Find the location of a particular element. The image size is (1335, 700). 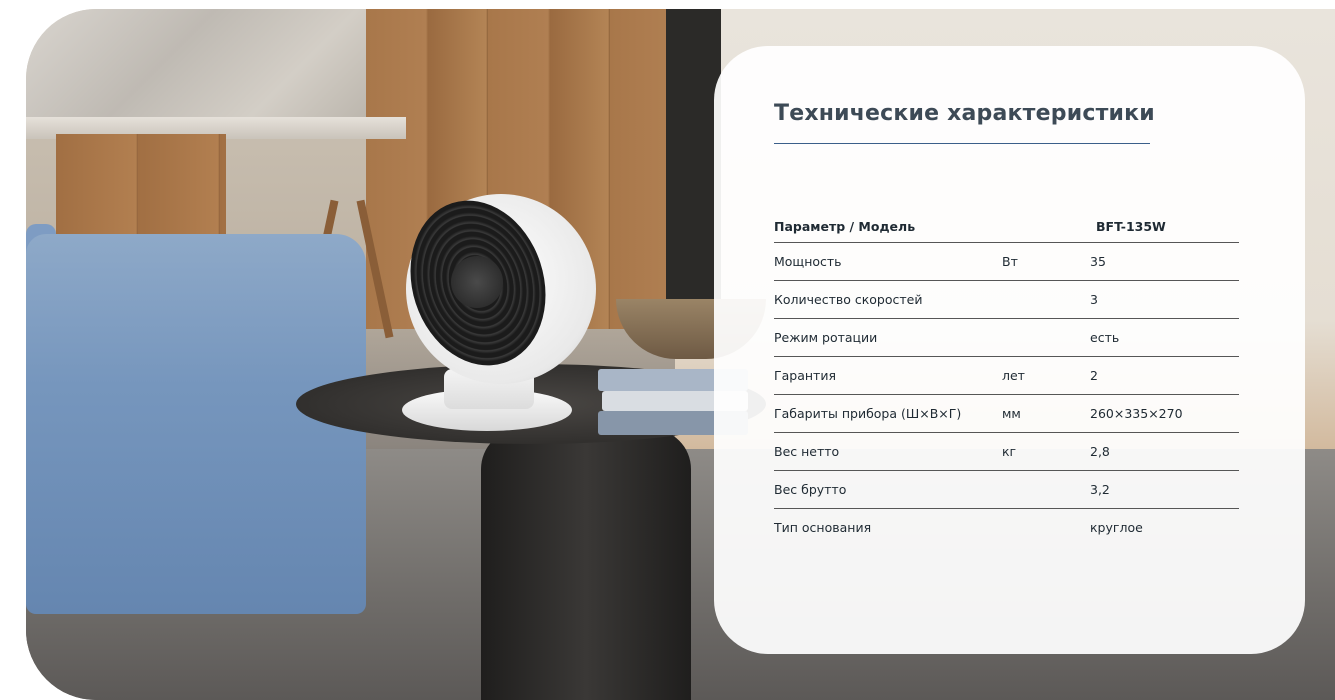

row-param: Гарантия is located at coordinates (888, 375).